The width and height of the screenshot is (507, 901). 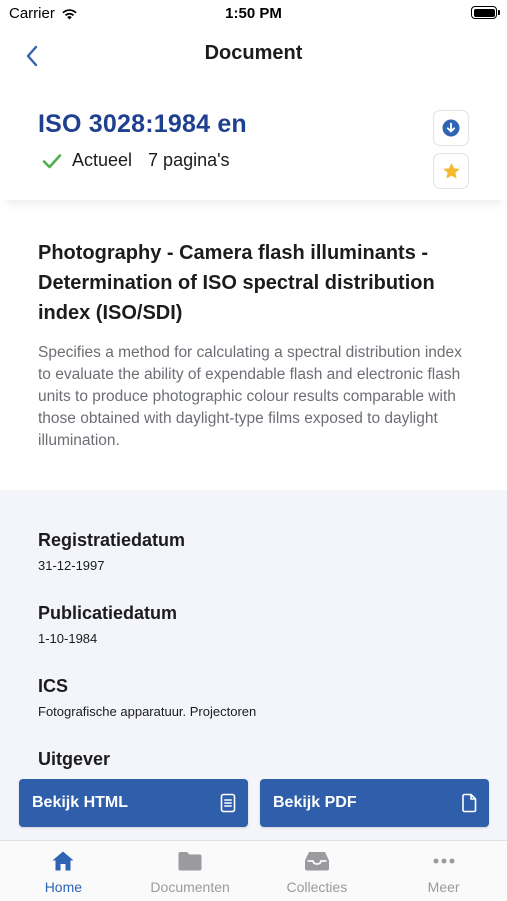 I want to click on battery-icon, so click(x=485, y=12).